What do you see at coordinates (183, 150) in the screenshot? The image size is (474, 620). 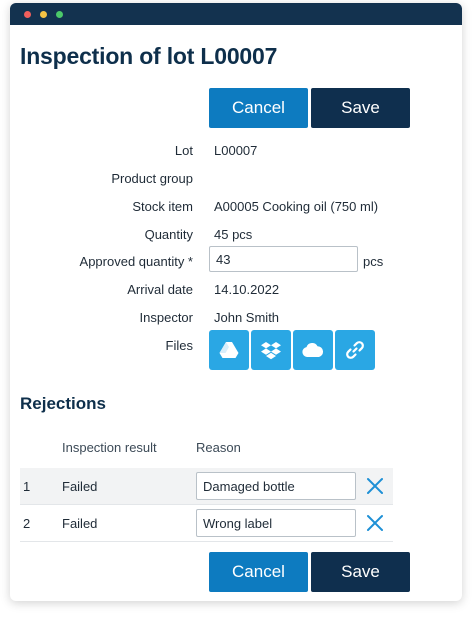 I see `lot-label: Lot` at bounding box center [183, 150].